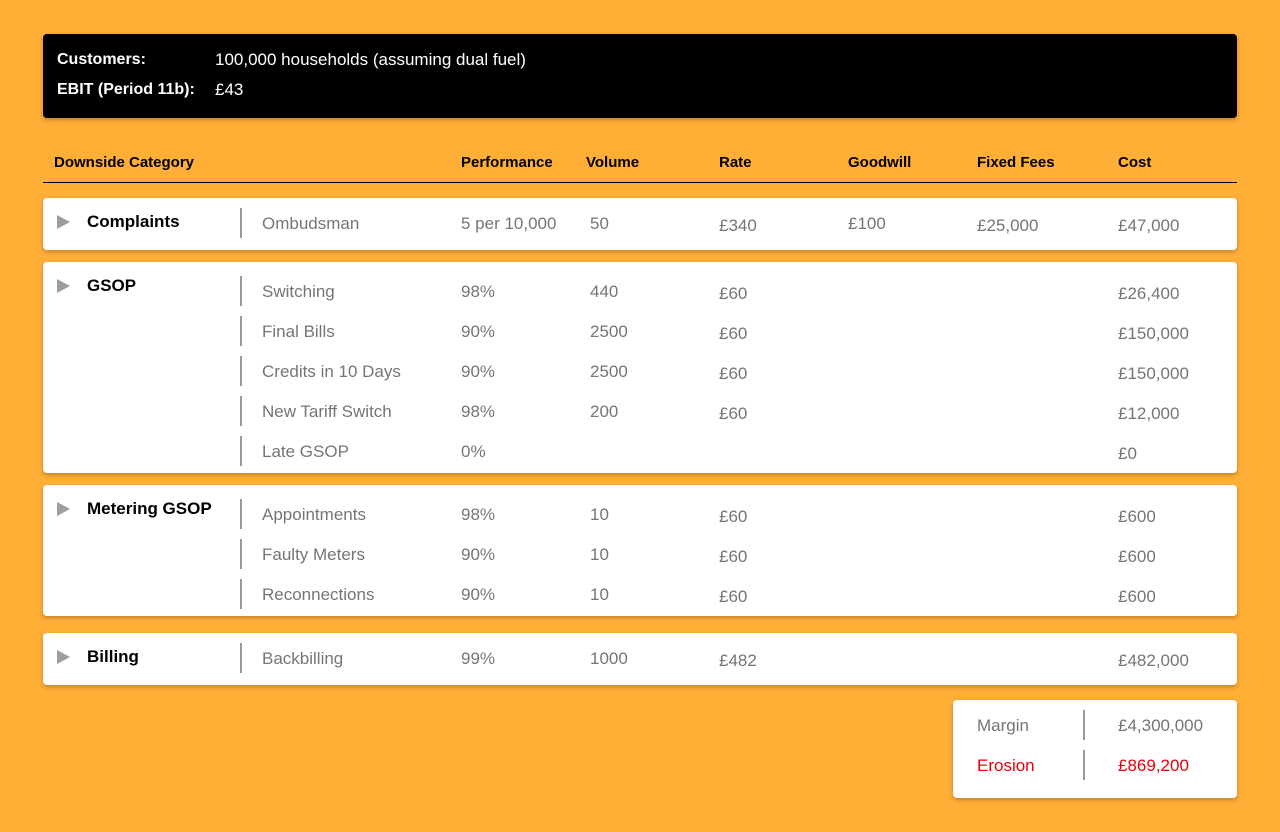 This screenshot has height=832, width=1280. Describe the element at coordinates (126, 89) in the screenshot. I see `ebit-label: EBIT (Period 11b):` at that location.